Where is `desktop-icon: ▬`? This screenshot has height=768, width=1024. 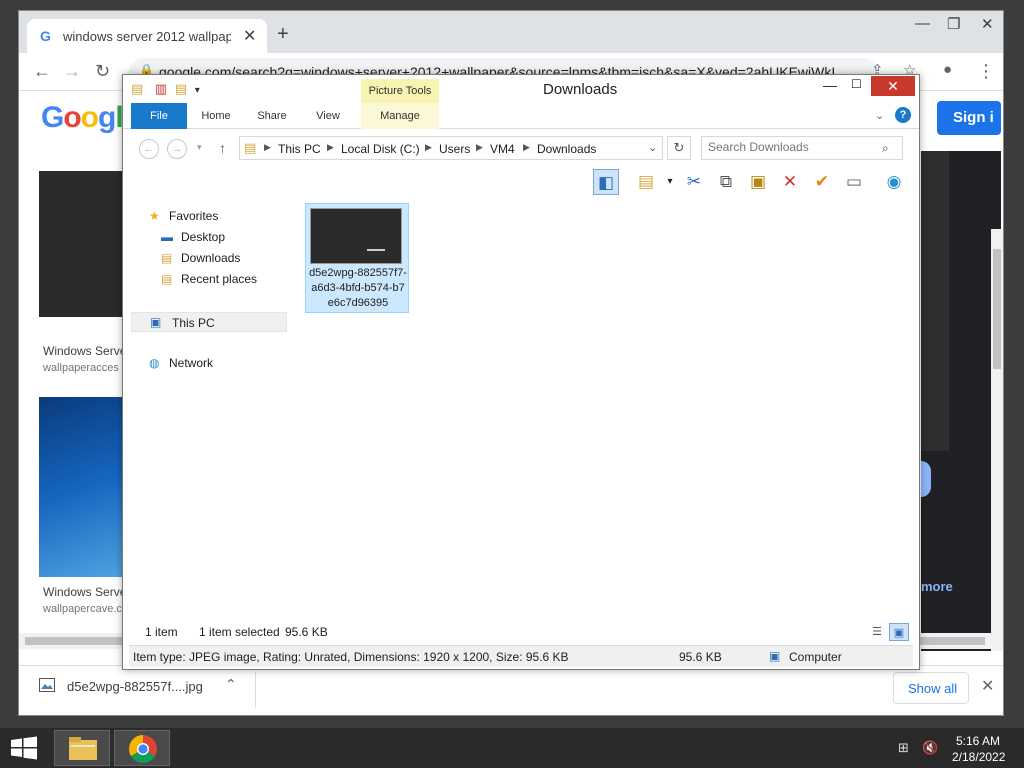
desktop-icon: ▬ is located at coordinates (167, 237).